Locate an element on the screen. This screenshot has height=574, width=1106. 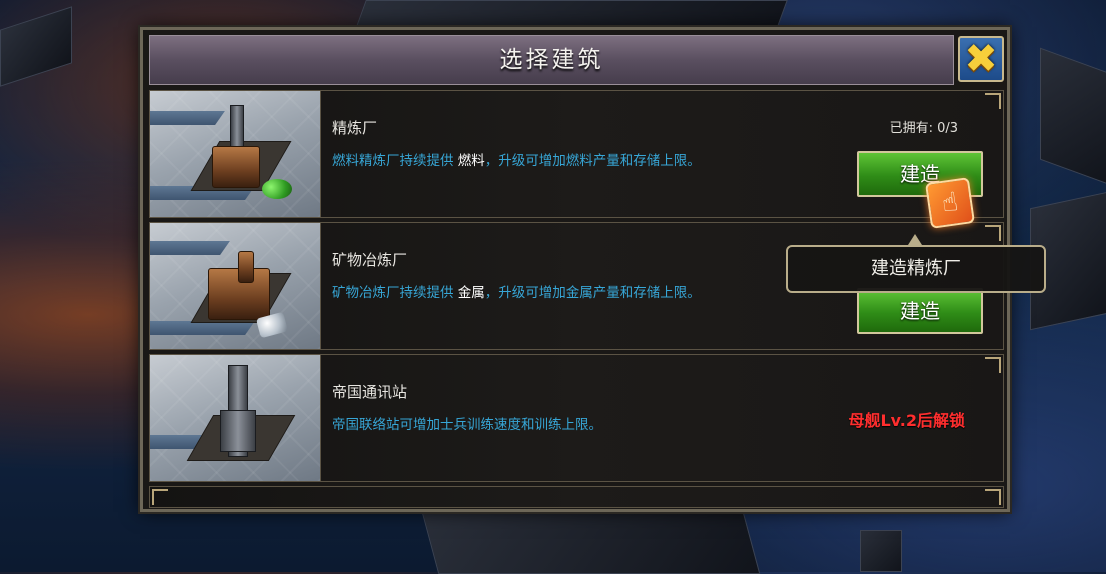
building-name: 矿物冶炼厂 is located at coordinates (370, 260).